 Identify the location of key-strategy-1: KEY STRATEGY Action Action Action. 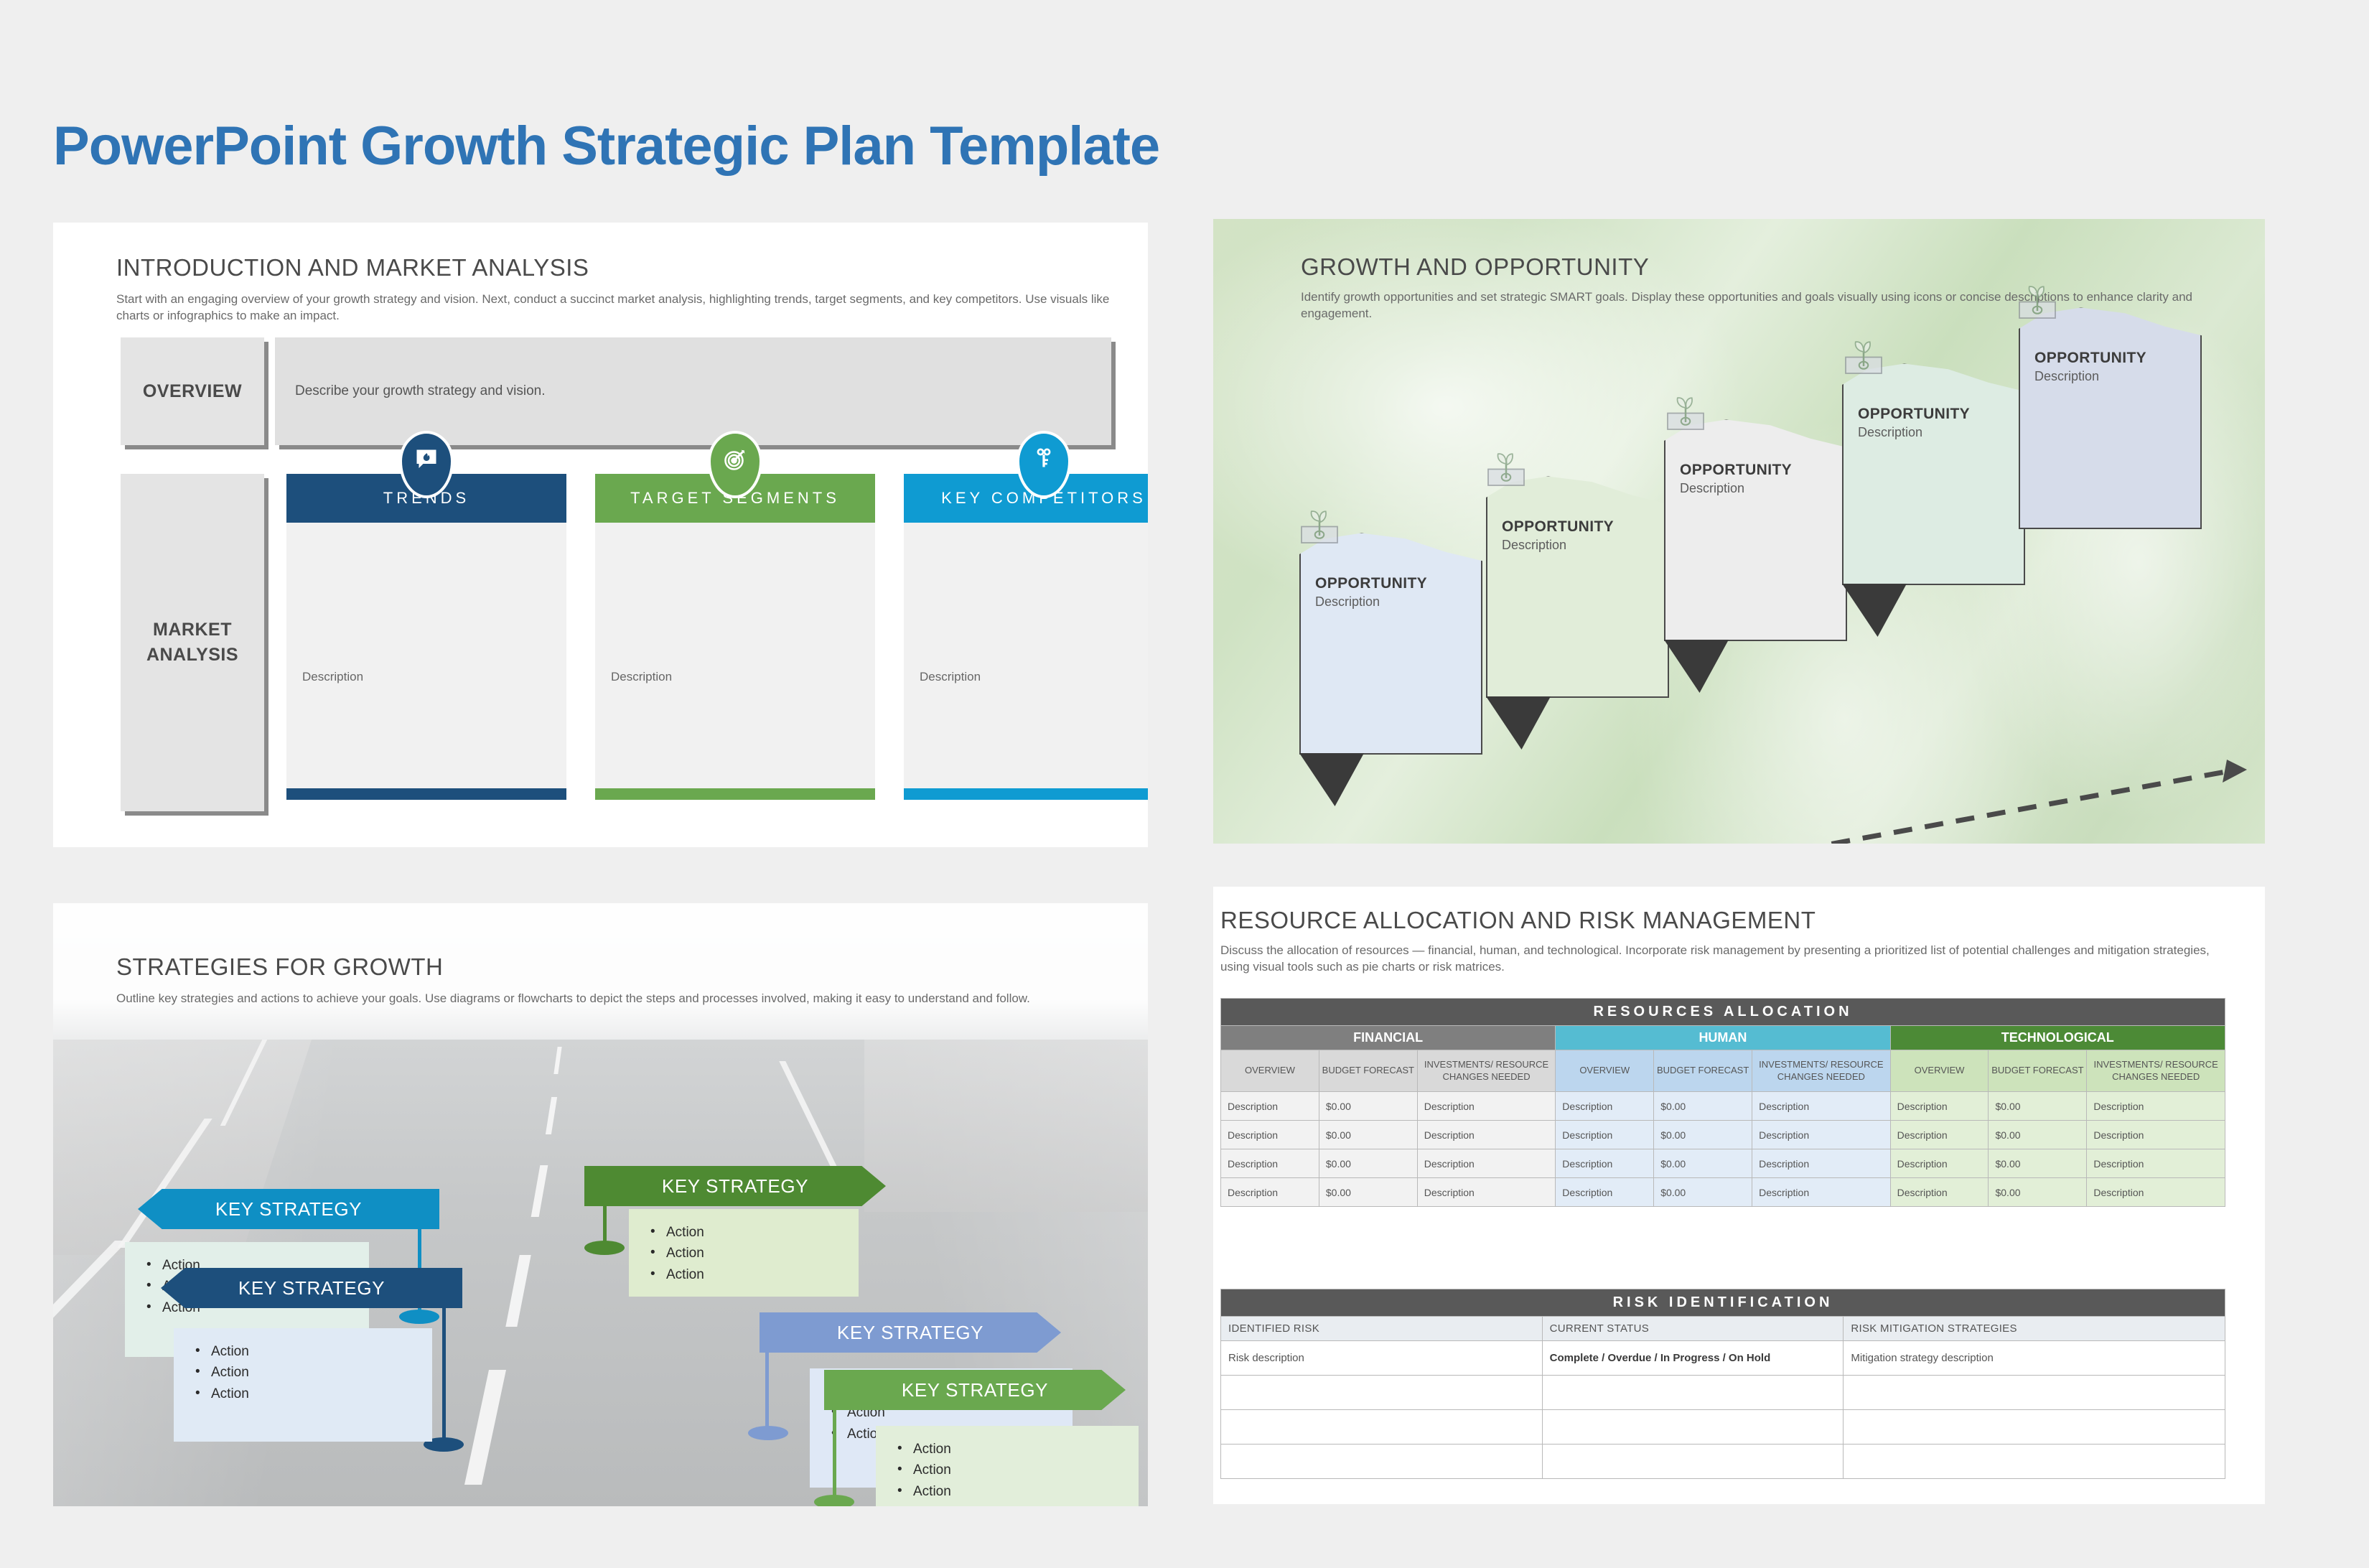
(282, 1273).